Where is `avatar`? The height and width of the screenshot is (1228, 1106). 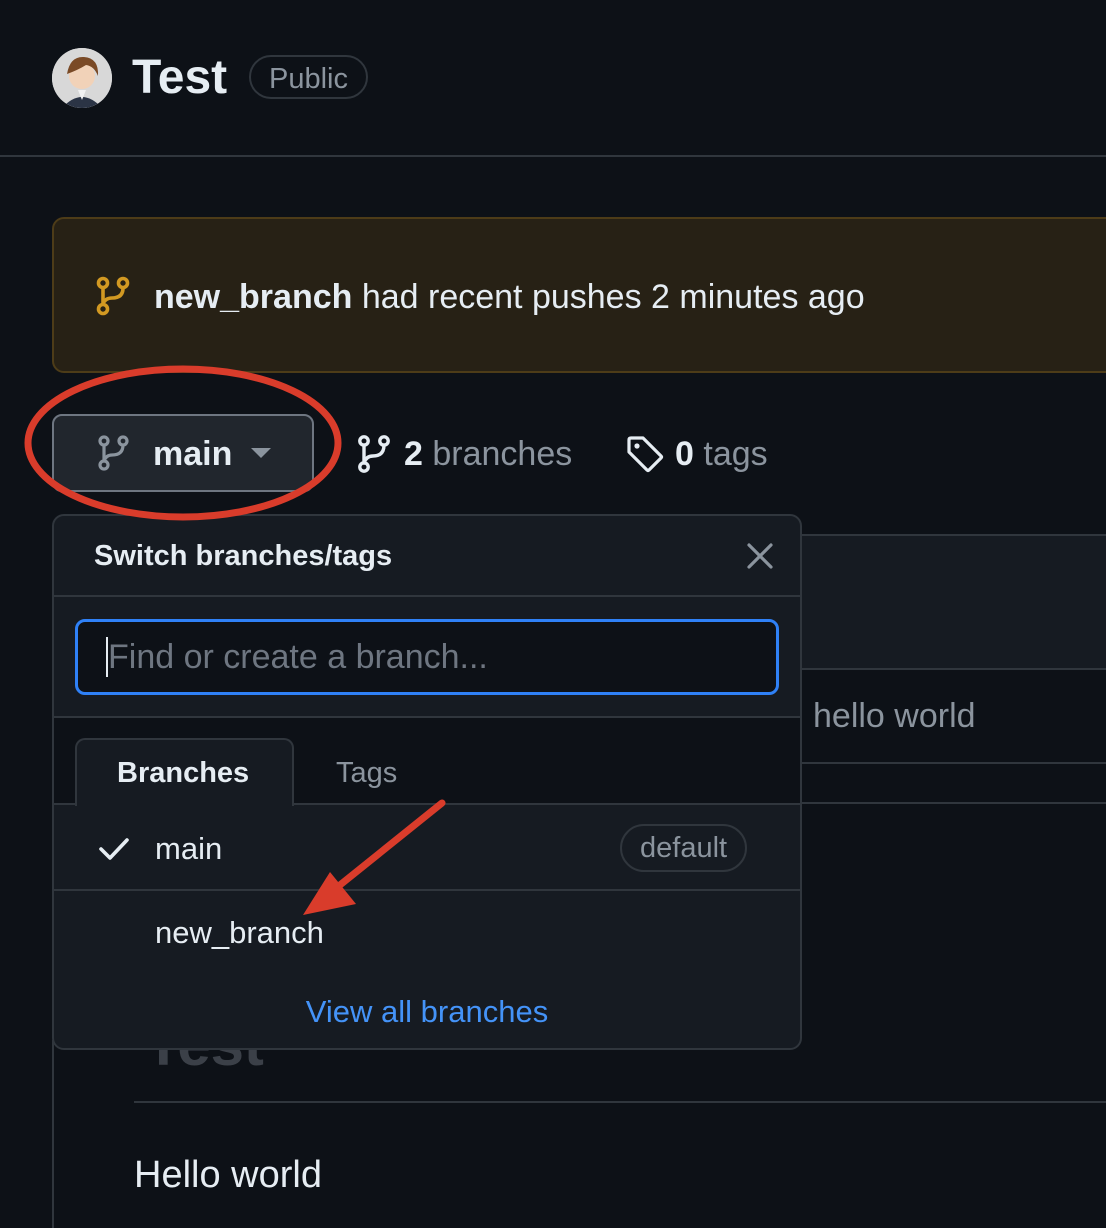
avatar is located at coordinates (82, 78).